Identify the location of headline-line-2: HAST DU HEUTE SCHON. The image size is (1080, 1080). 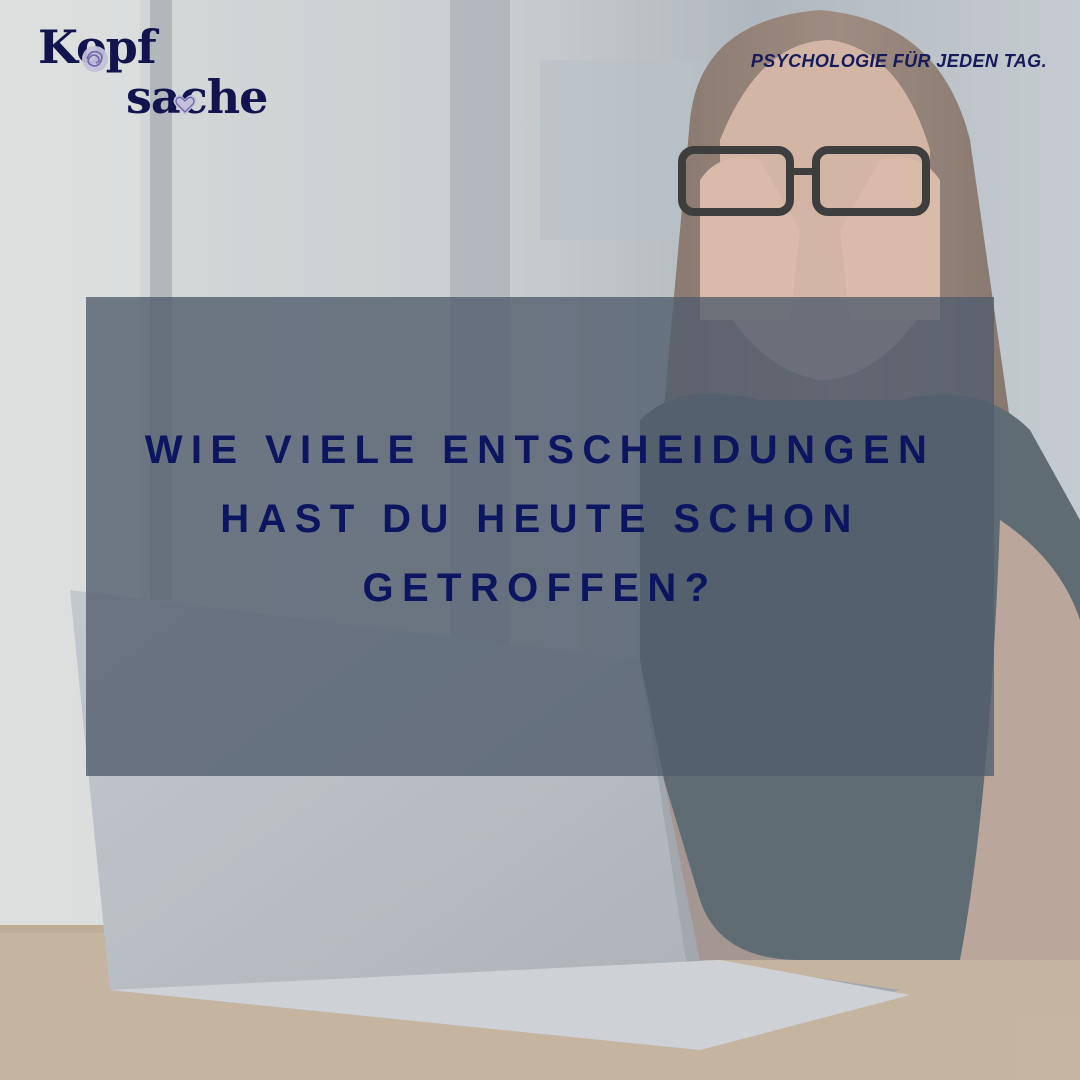
(540, 518).